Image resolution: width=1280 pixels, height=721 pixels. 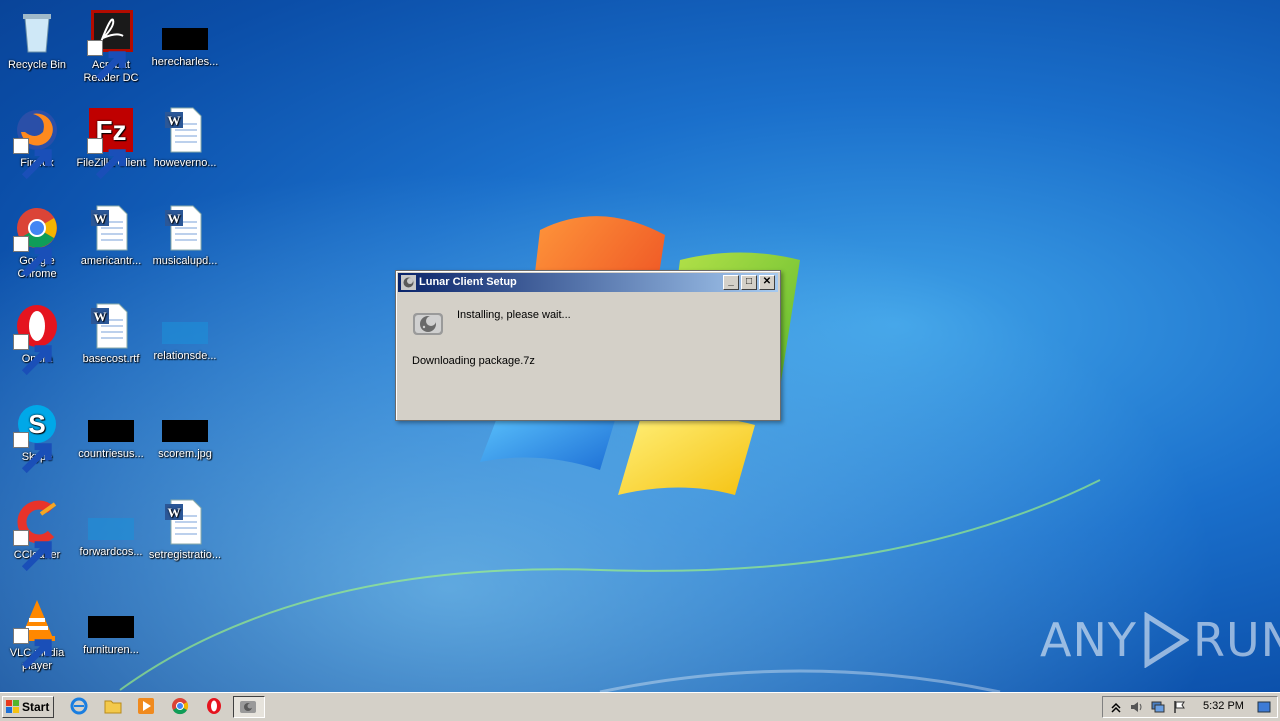 I want to click on desktop-icon-filezilla: Fz FileZilla Client, so click(x=111, y=140).